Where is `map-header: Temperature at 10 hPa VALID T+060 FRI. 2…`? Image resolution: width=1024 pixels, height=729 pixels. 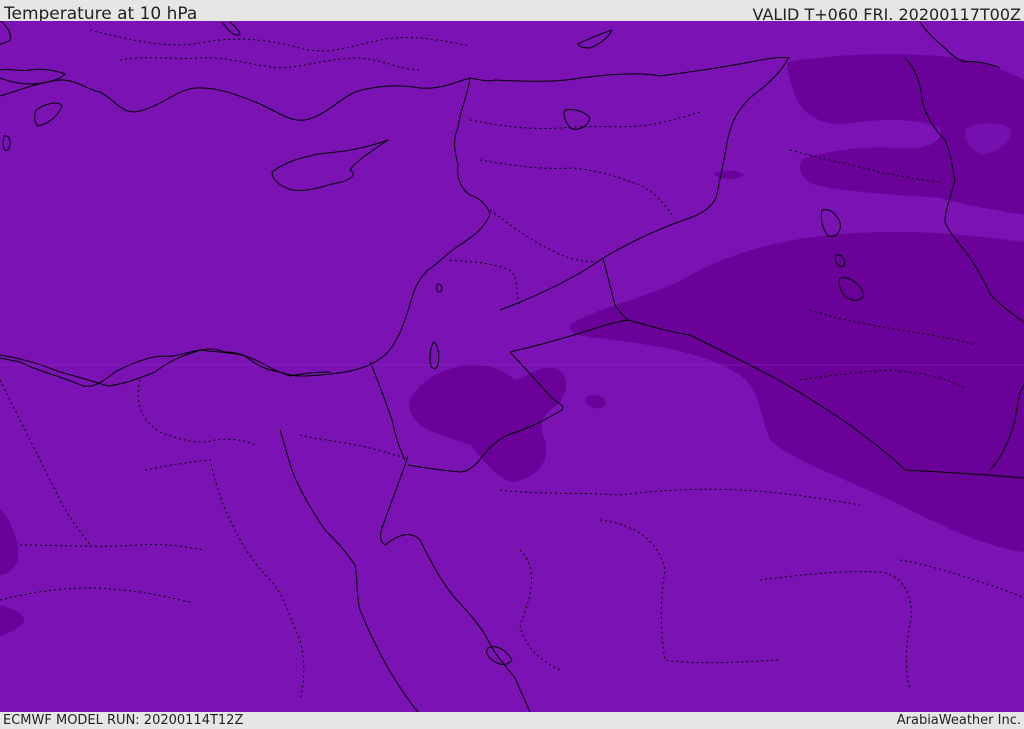 map-header: Temperature at 10 hPa VALID T+060 FRI. 2… is located at coordinates (512, 12).